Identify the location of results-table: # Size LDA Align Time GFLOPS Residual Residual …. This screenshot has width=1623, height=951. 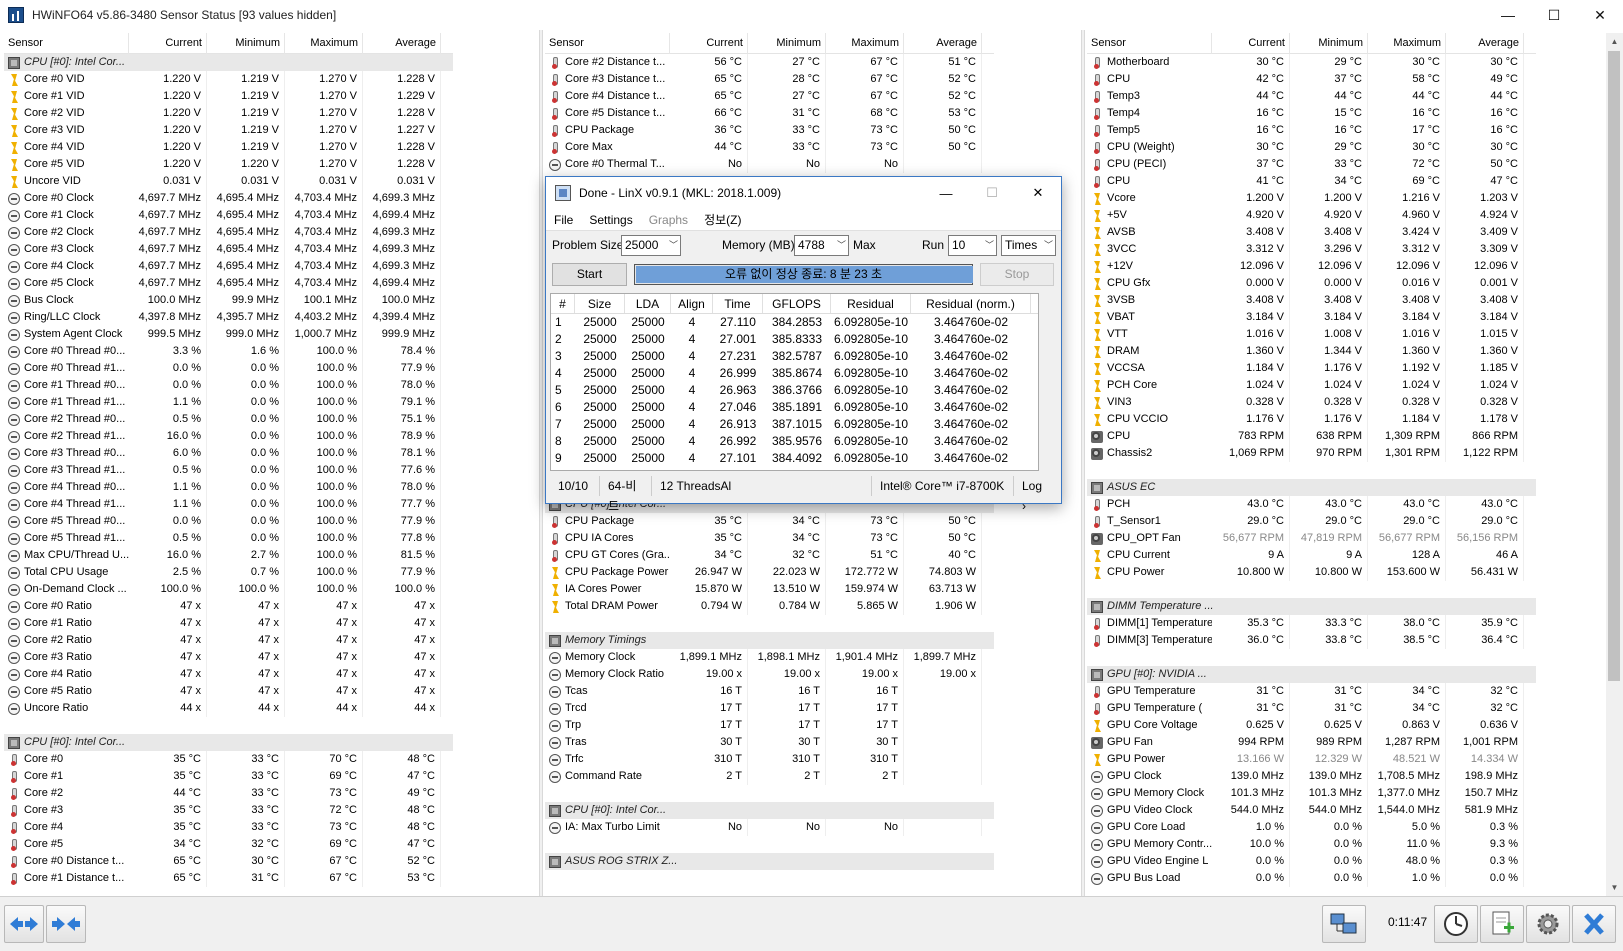
(794, 382).